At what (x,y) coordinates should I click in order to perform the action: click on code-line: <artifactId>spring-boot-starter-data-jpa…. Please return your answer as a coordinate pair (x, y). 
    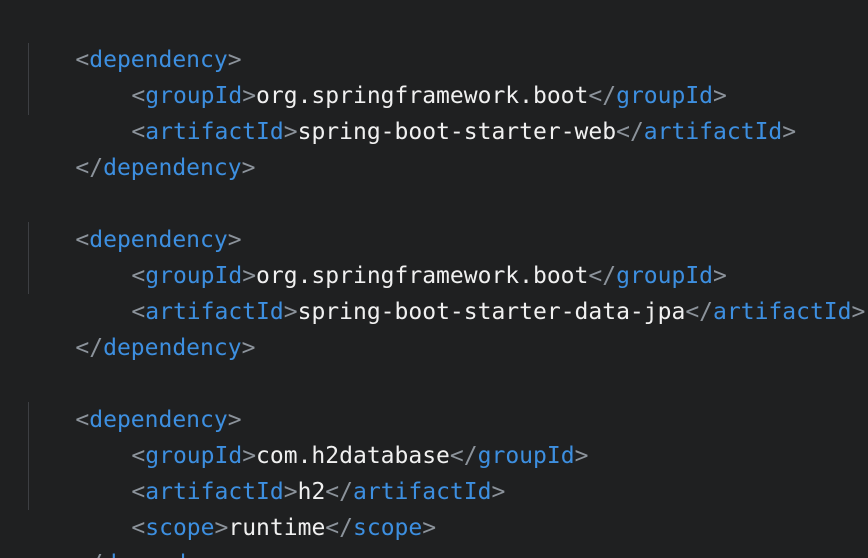
    Looking at the image, I should click on (470, 291).